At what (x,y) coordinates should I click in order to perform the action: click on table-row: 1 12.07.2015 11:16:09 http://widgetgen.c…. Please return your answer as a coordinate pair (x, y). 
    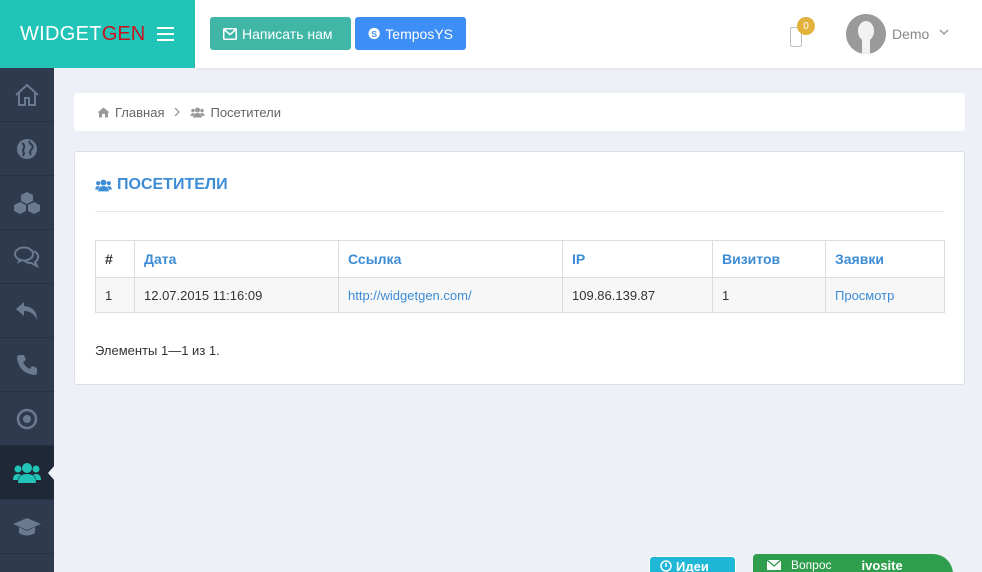
    Looking at the image, I should click on (520, 295).